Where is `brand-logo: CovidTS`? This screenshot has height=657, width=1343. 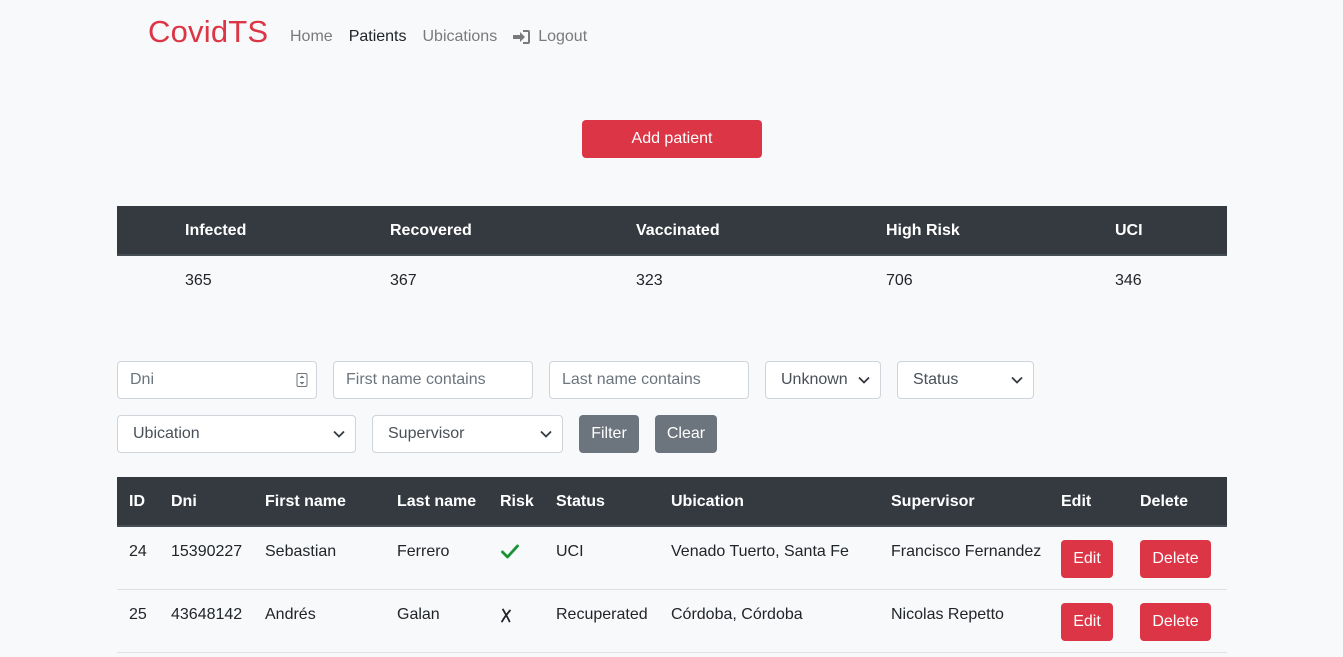
brand-logo: CovidTS is located at coordinates (208, 32).